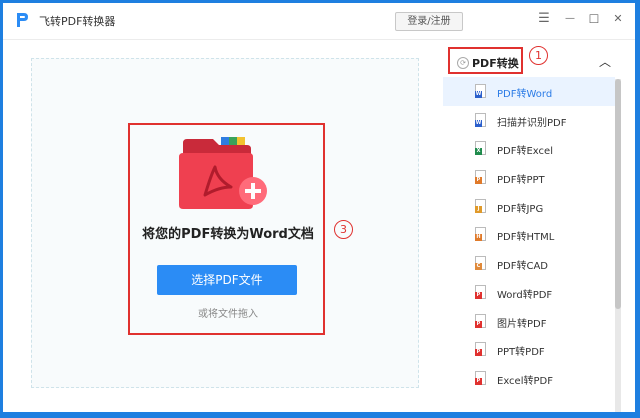  What do you see at coordinates (525, 381) in the screenshot?
I see `sidebar-item-label: Excel转PDF` at bounding box center [525, 381].